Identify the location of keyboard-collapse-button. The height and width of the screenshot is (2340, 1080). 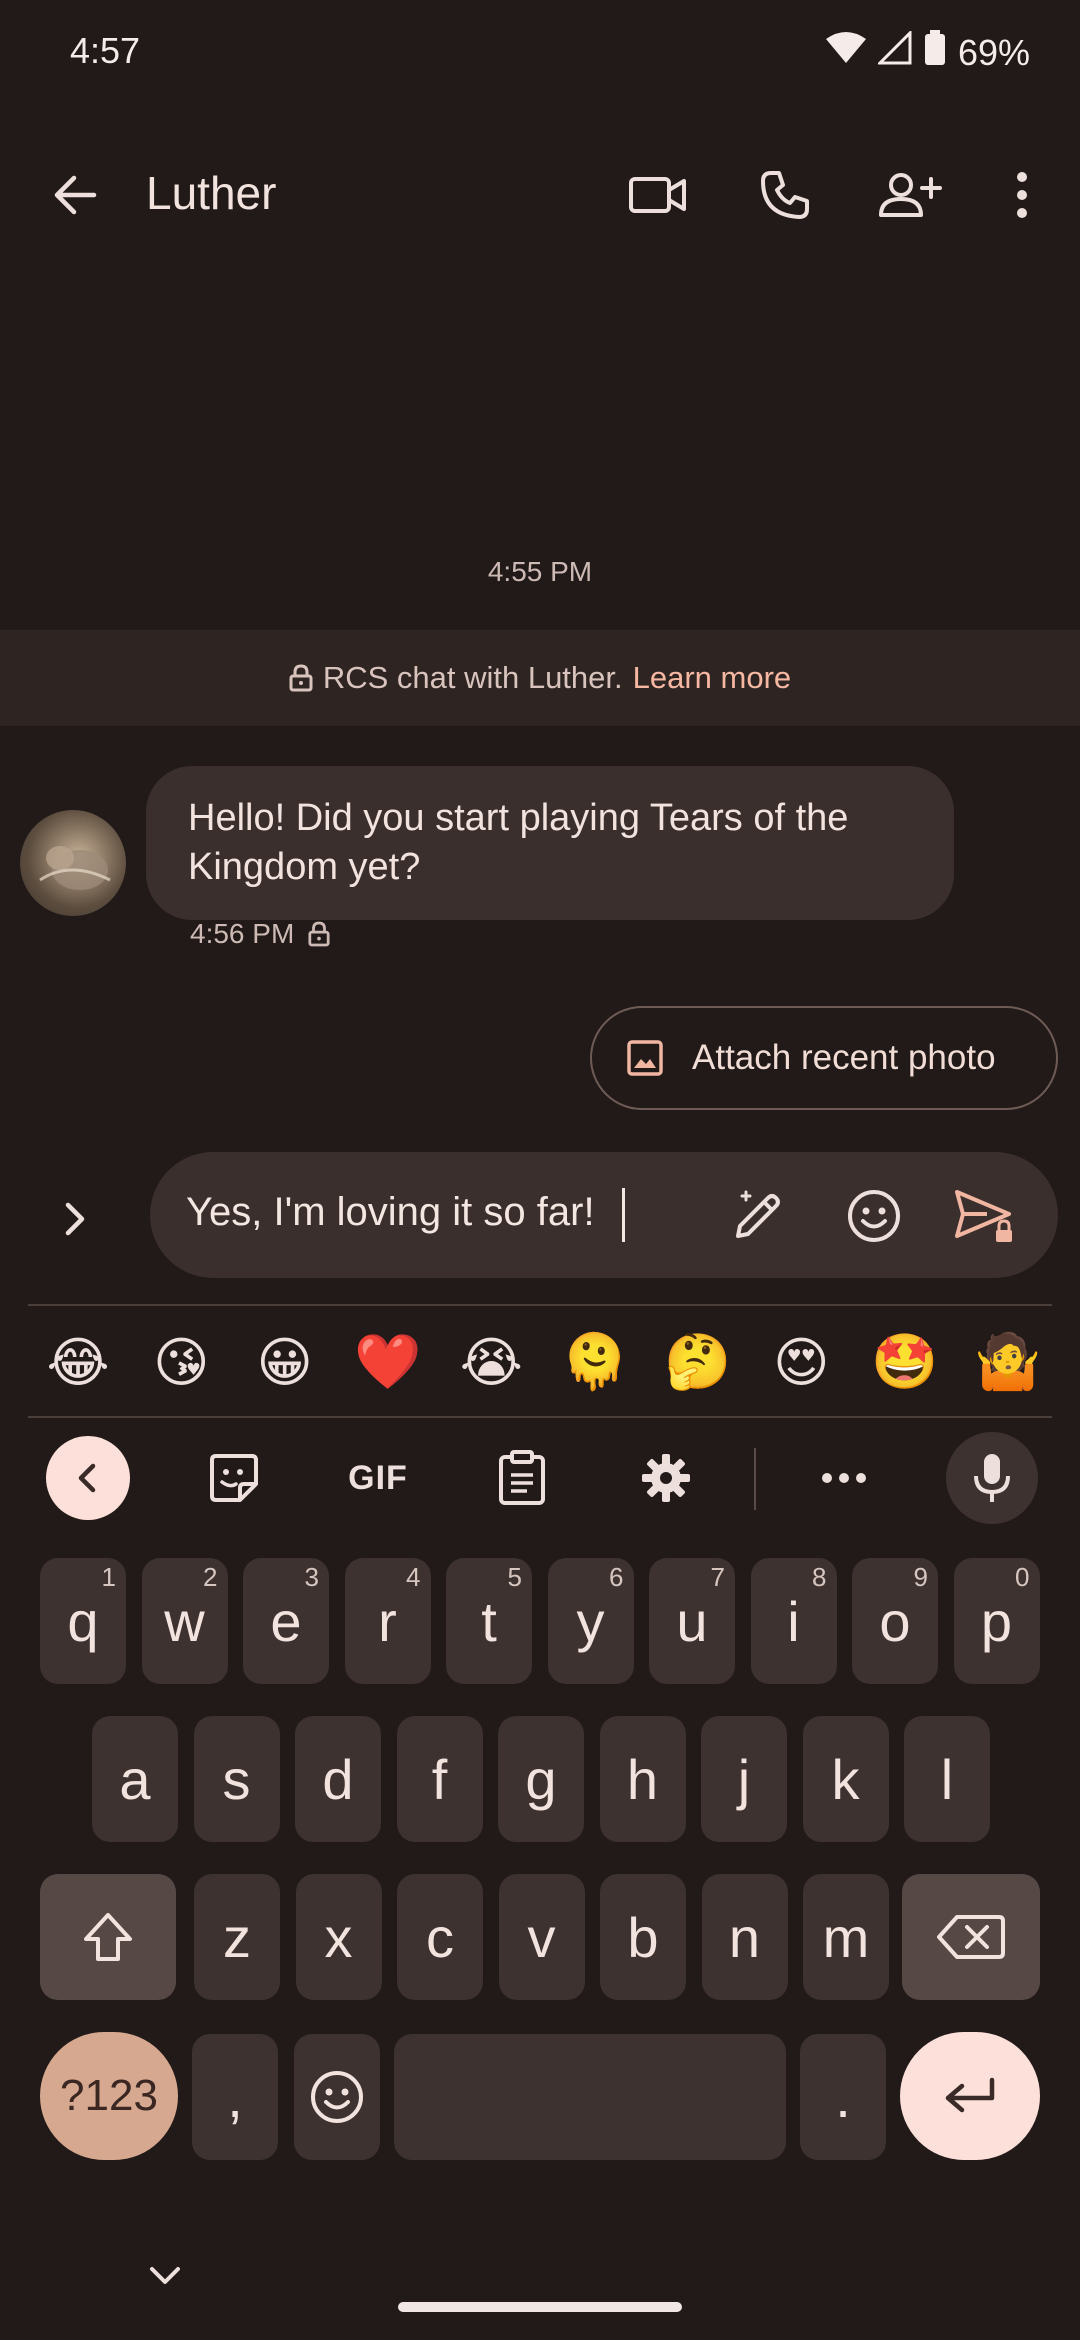
(88, 1478).